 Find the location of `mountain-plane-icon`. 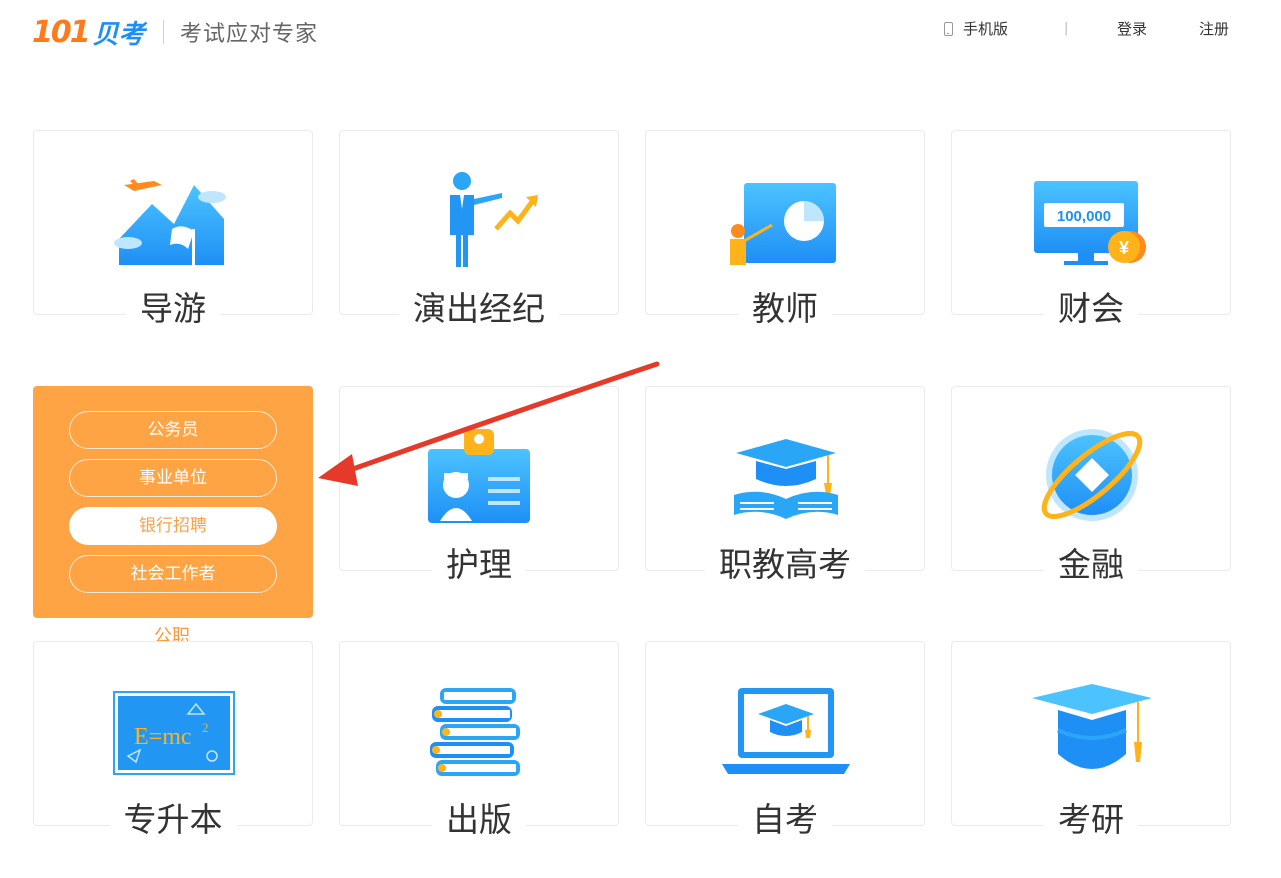

mountain-plane-icon is located at coordinates (170, 222).